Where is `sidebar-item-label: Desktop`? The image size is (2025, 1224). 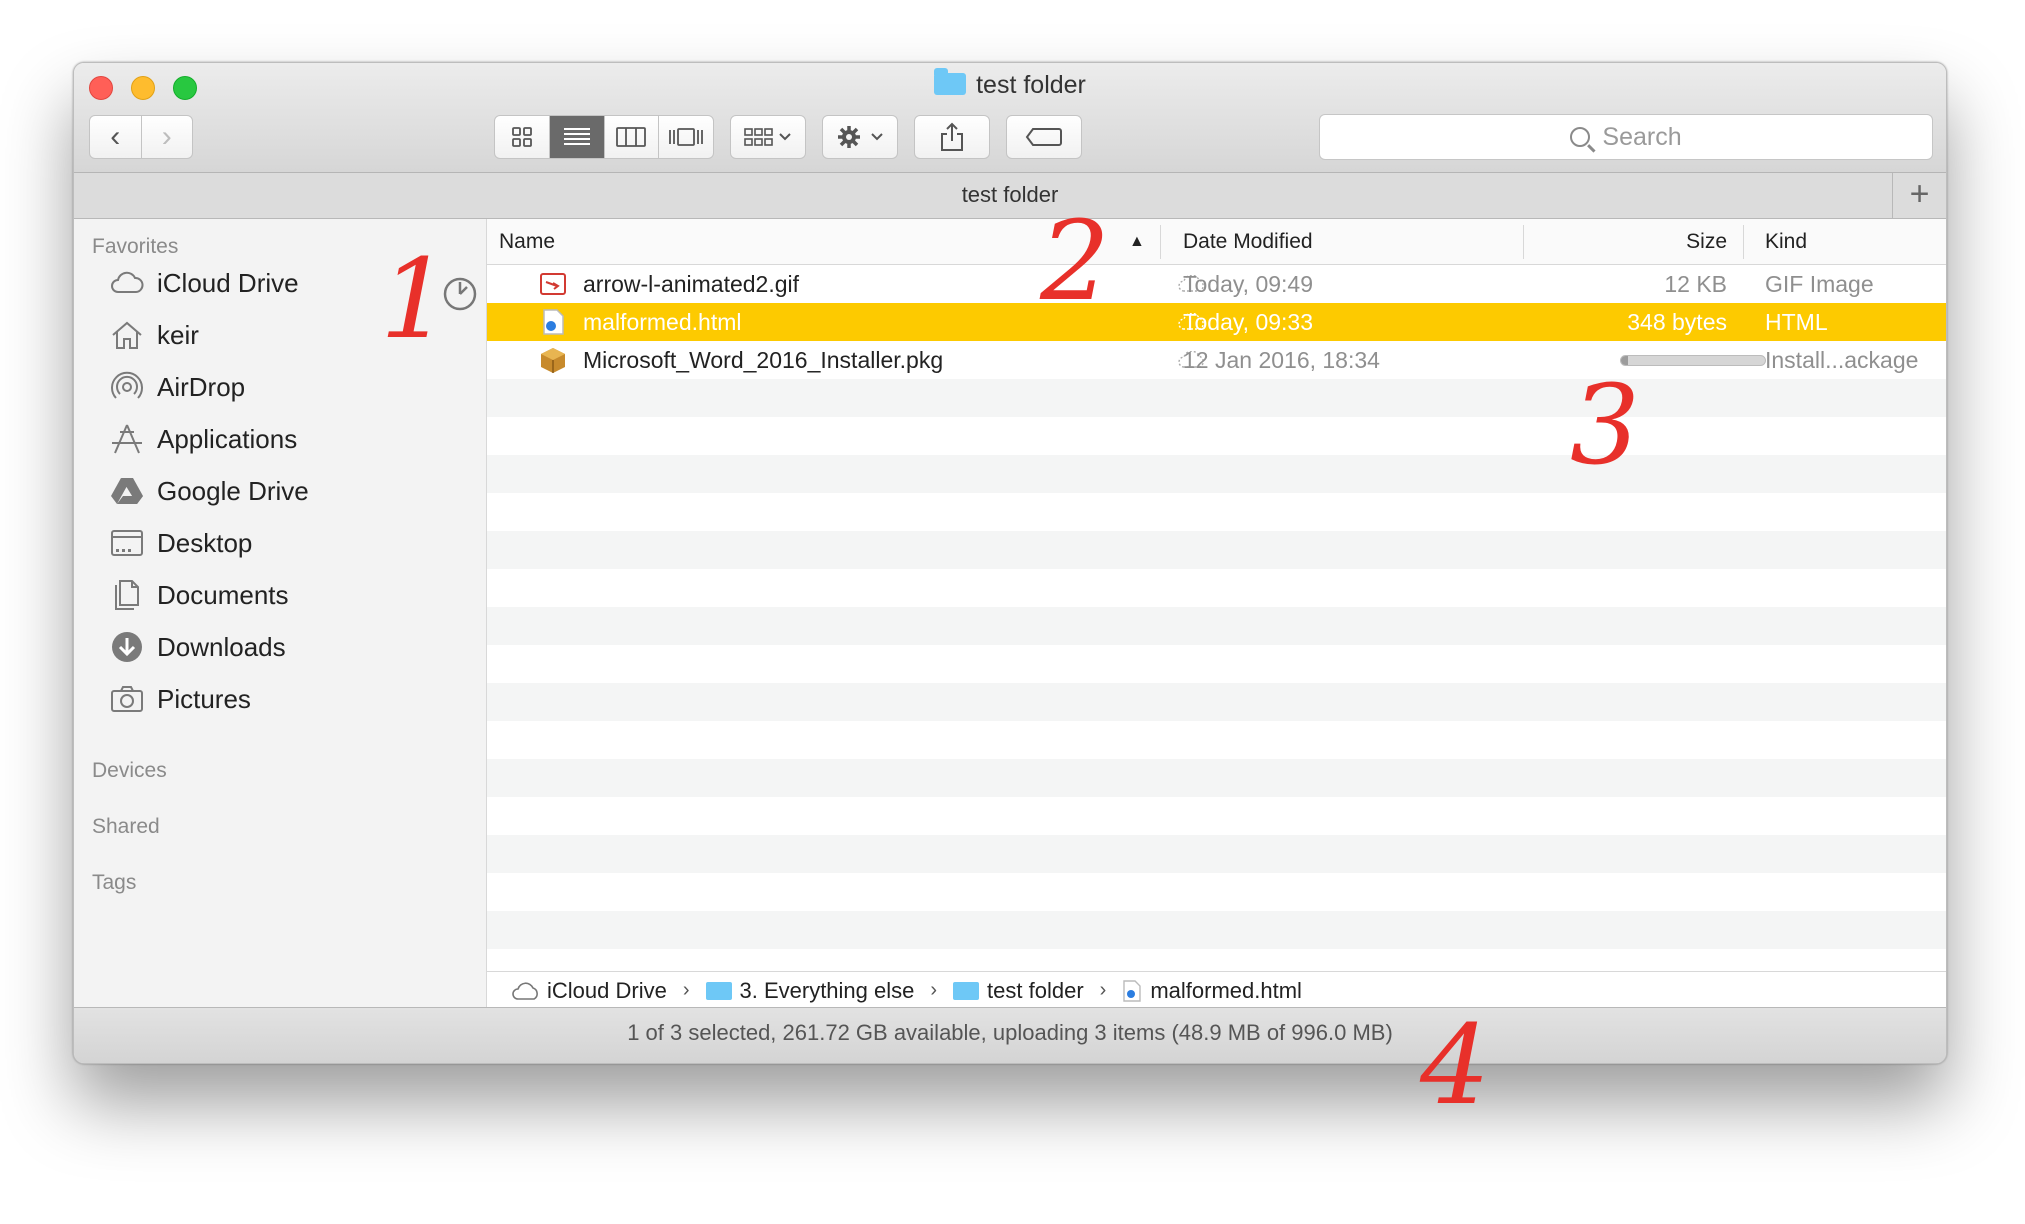
sidebar-item-label: Desktop is located at coordinates (205, 542).